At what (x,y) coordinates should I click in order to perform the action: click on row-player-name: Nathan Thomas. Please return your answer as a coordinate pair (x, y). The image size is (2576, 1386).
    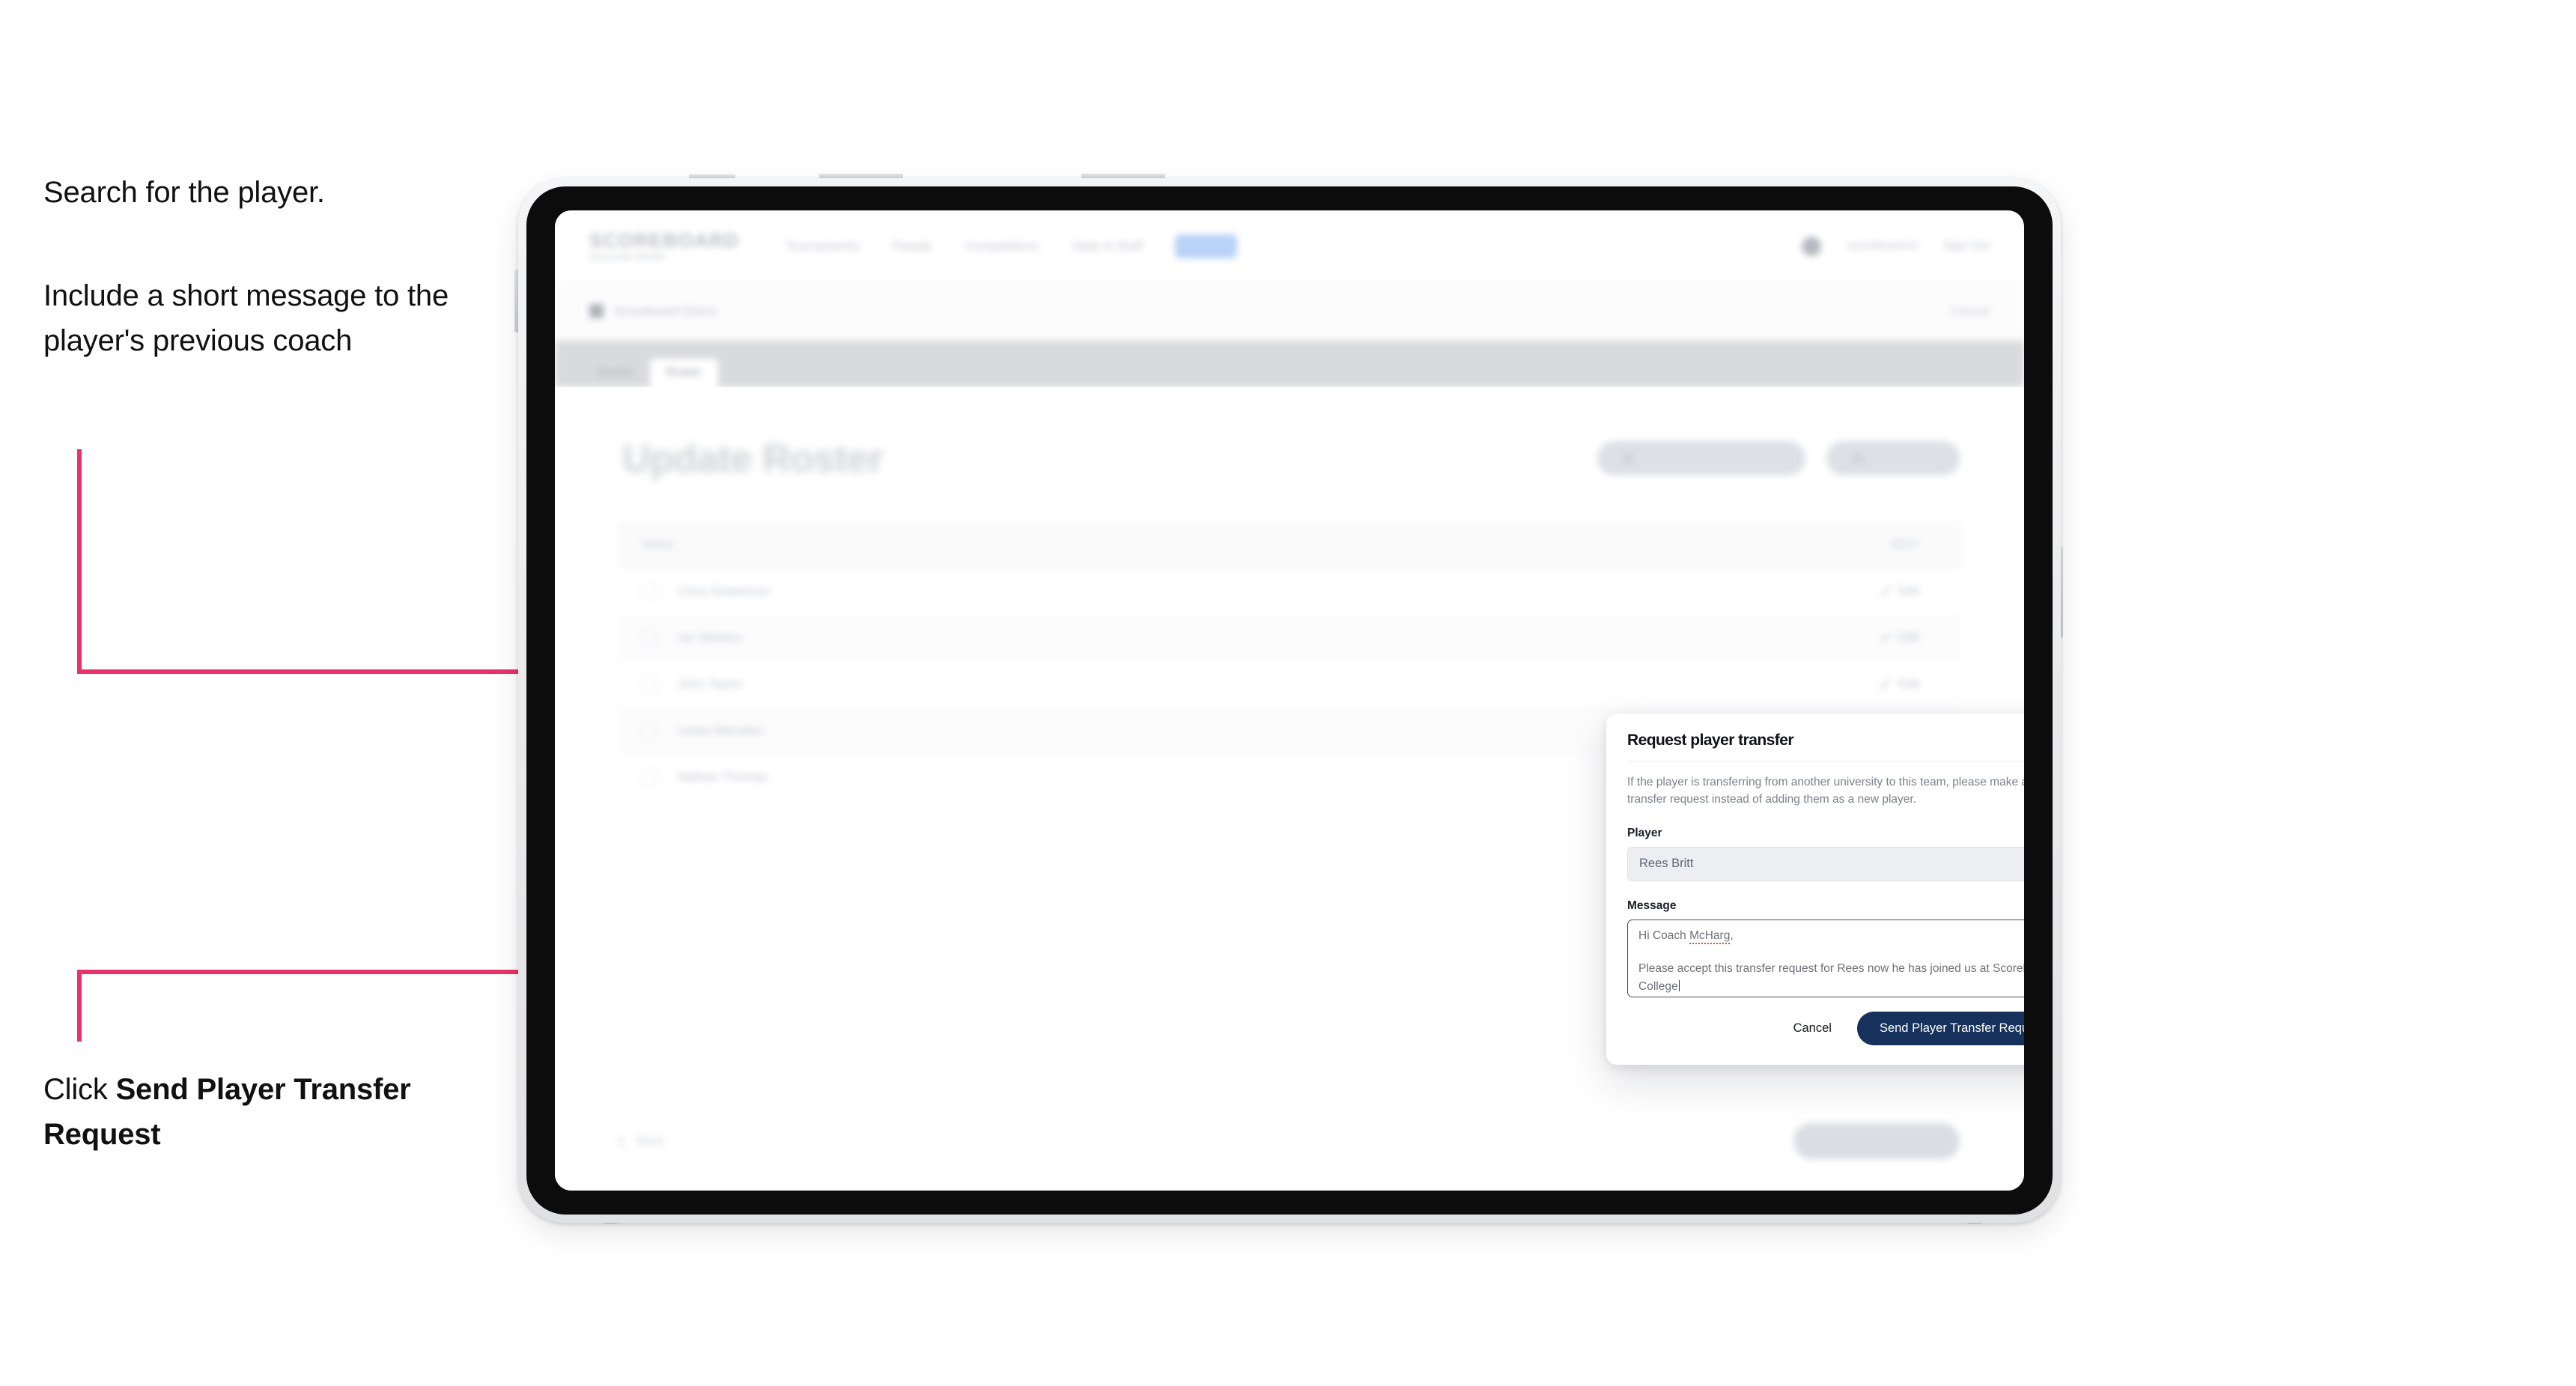
    Looking at the image, I should click on (723, 777).